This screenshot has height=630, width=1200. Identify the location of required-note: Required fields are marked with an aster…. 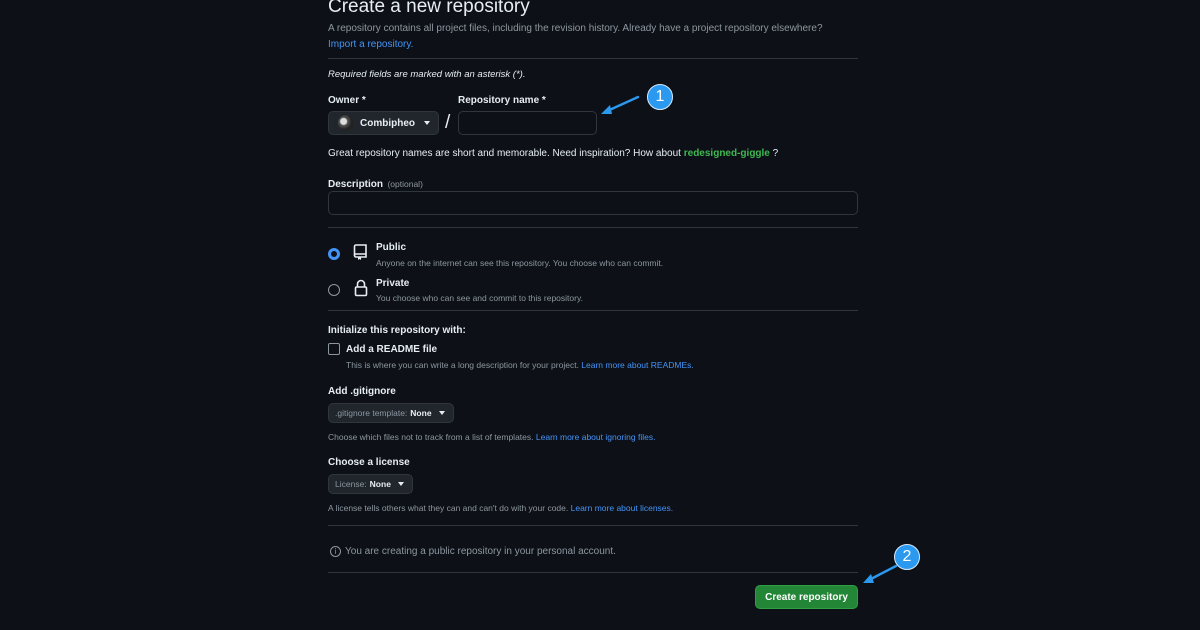
(427, 74).